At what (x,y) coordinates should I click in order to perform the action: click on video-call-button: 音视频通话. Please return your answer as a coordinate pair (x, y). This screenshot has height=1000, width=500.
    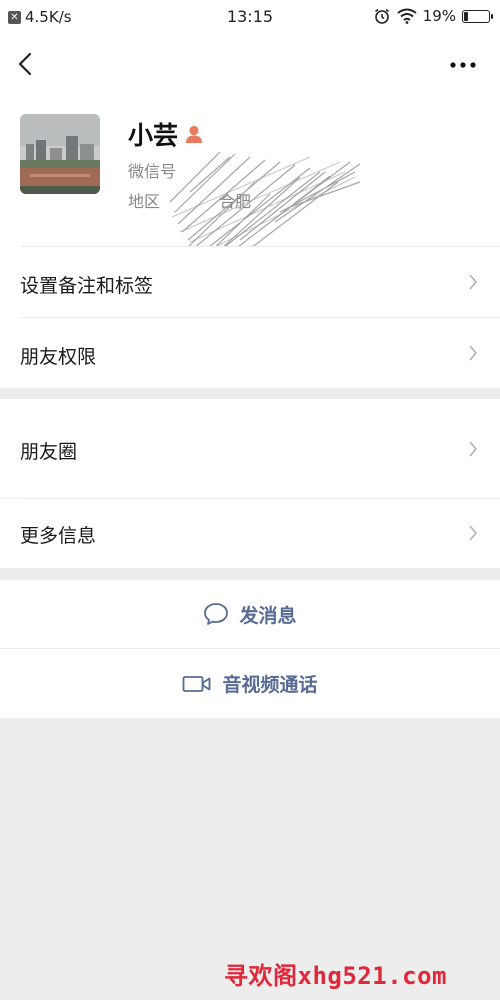
    Looking at the image, I should click on (250, 683).